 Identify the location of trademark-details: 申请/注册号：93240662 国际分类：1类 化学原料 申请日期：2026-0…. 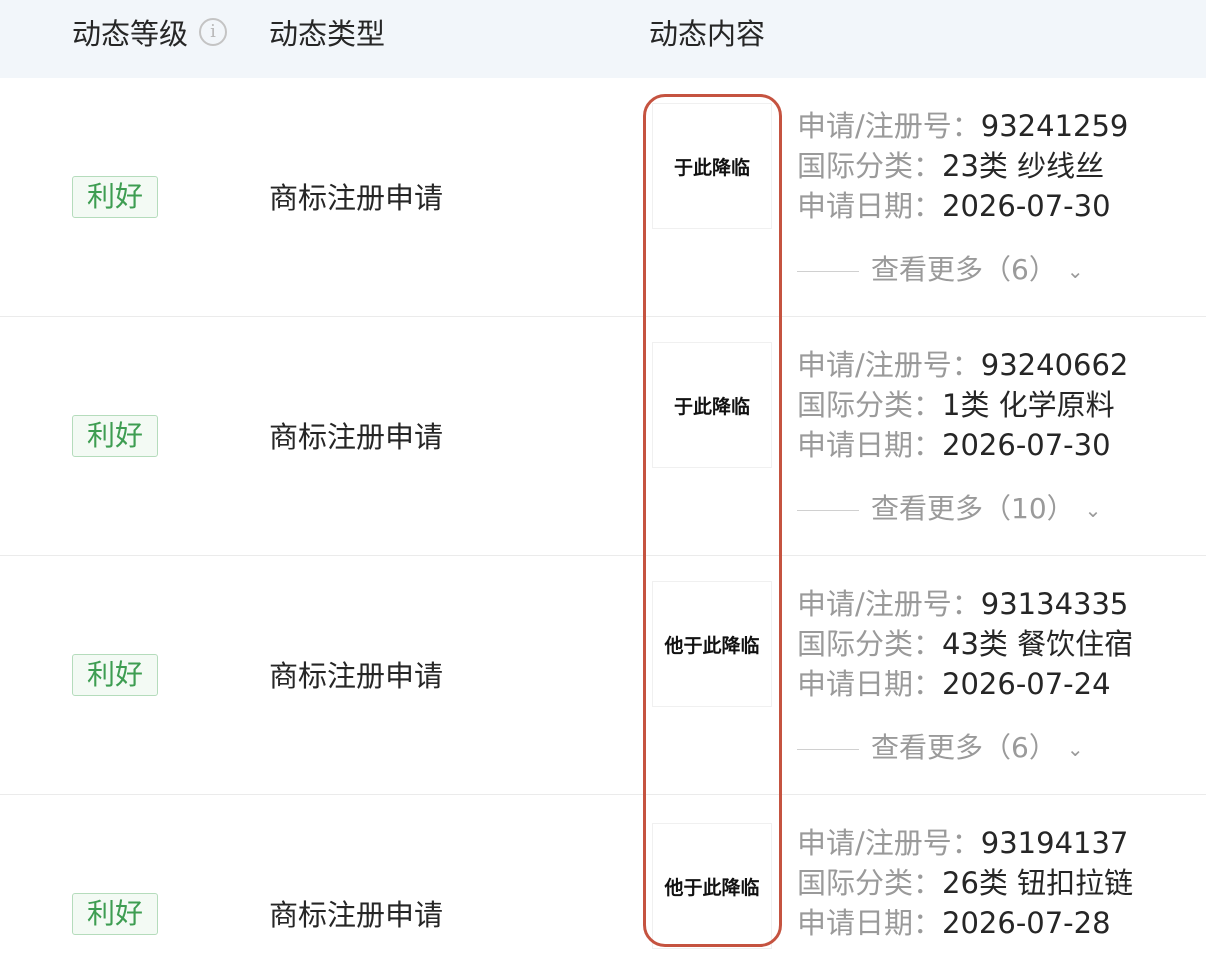
(1001, 405).